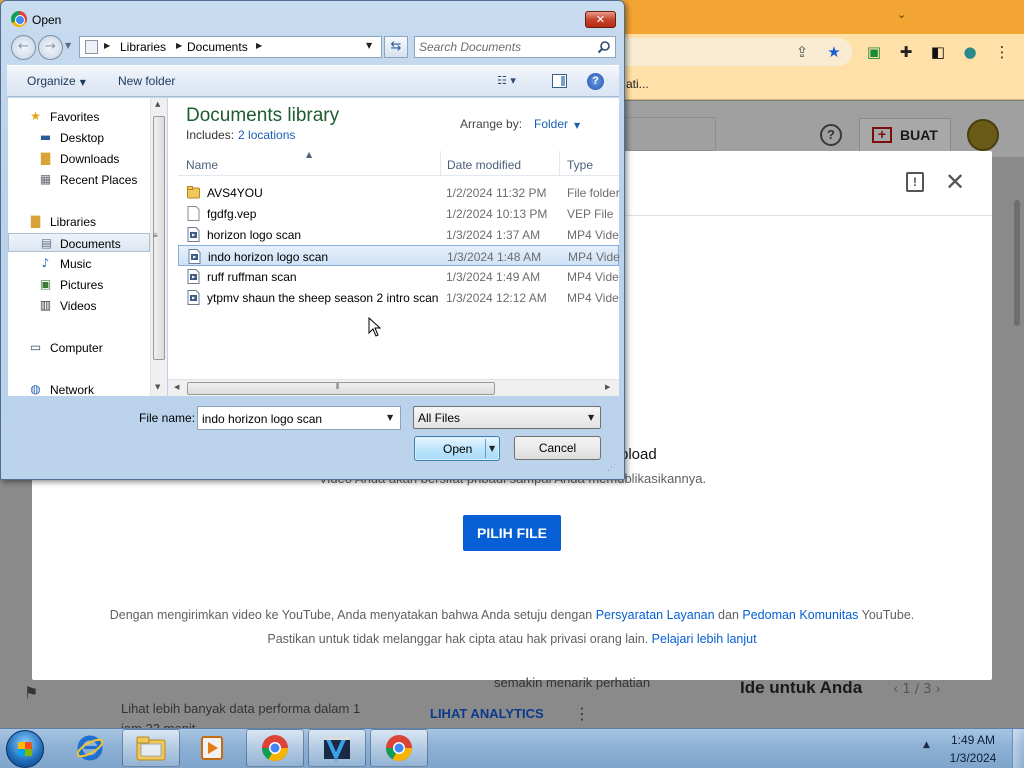 The width and height of the screenshot is (1024, 768). Describe the element at coordinates (56, 81) in the screenshot. I see `organize-menu: Organize ▼` at that location.